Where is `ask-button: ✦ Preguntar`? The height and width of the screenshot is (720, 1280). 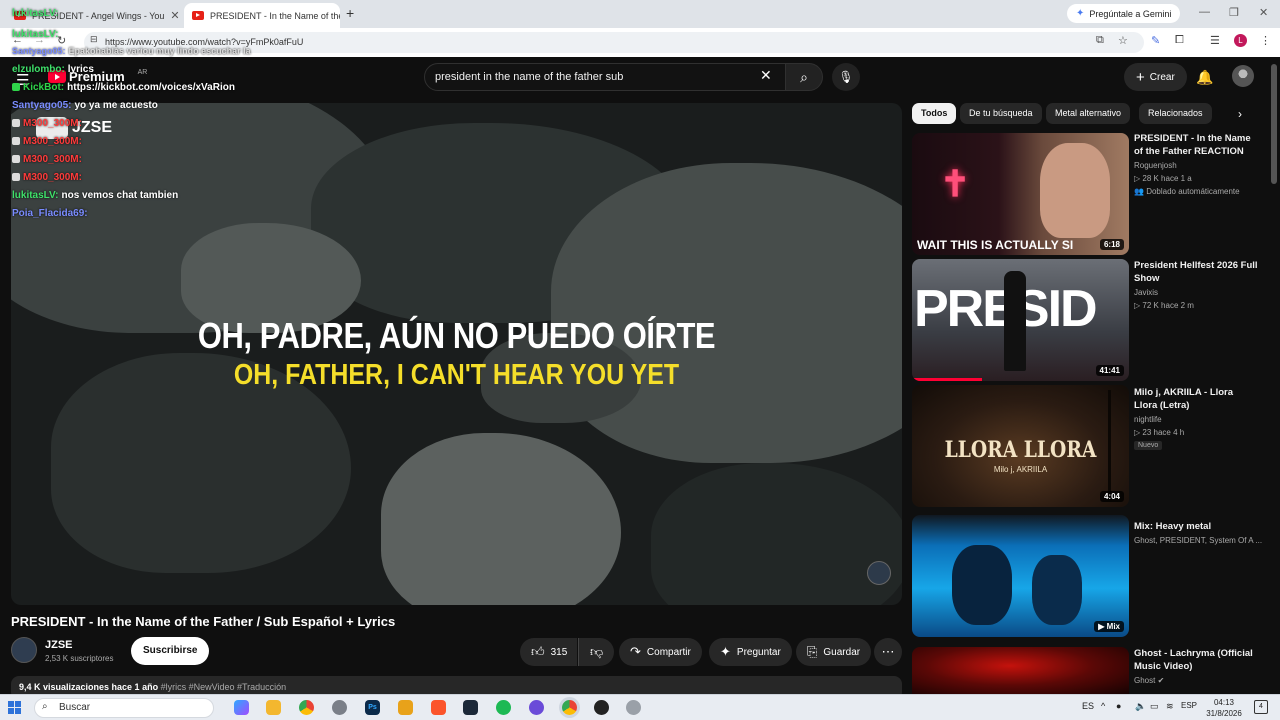
ask-button: ✦ Preguntar is located at coordinates (750, 652).